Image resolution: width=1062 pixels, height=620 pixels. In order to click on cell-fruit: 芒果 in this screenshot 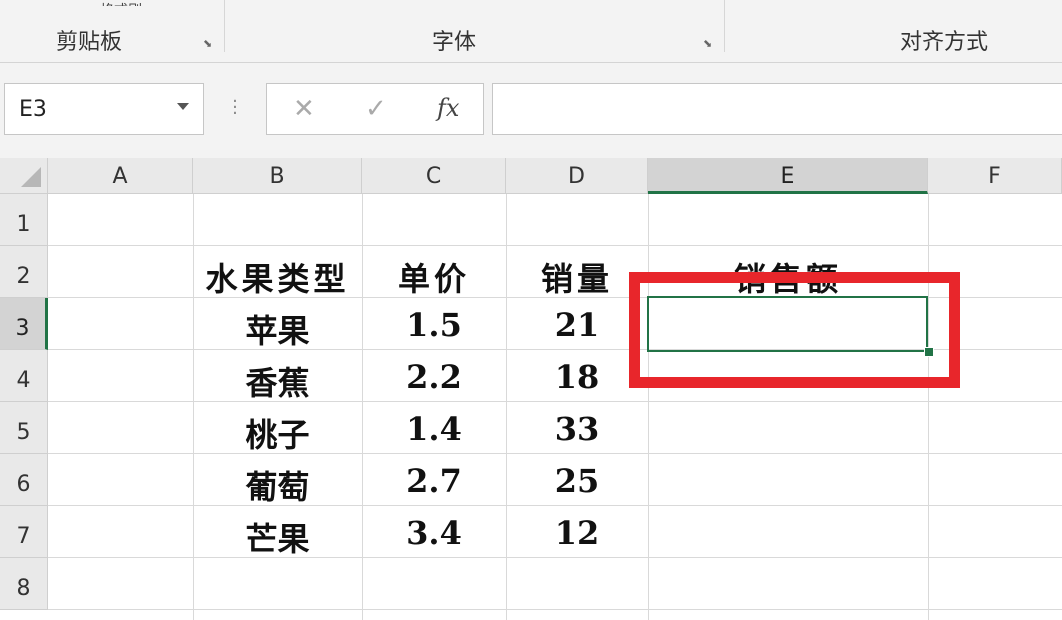, I will do `click(277, 537)`.